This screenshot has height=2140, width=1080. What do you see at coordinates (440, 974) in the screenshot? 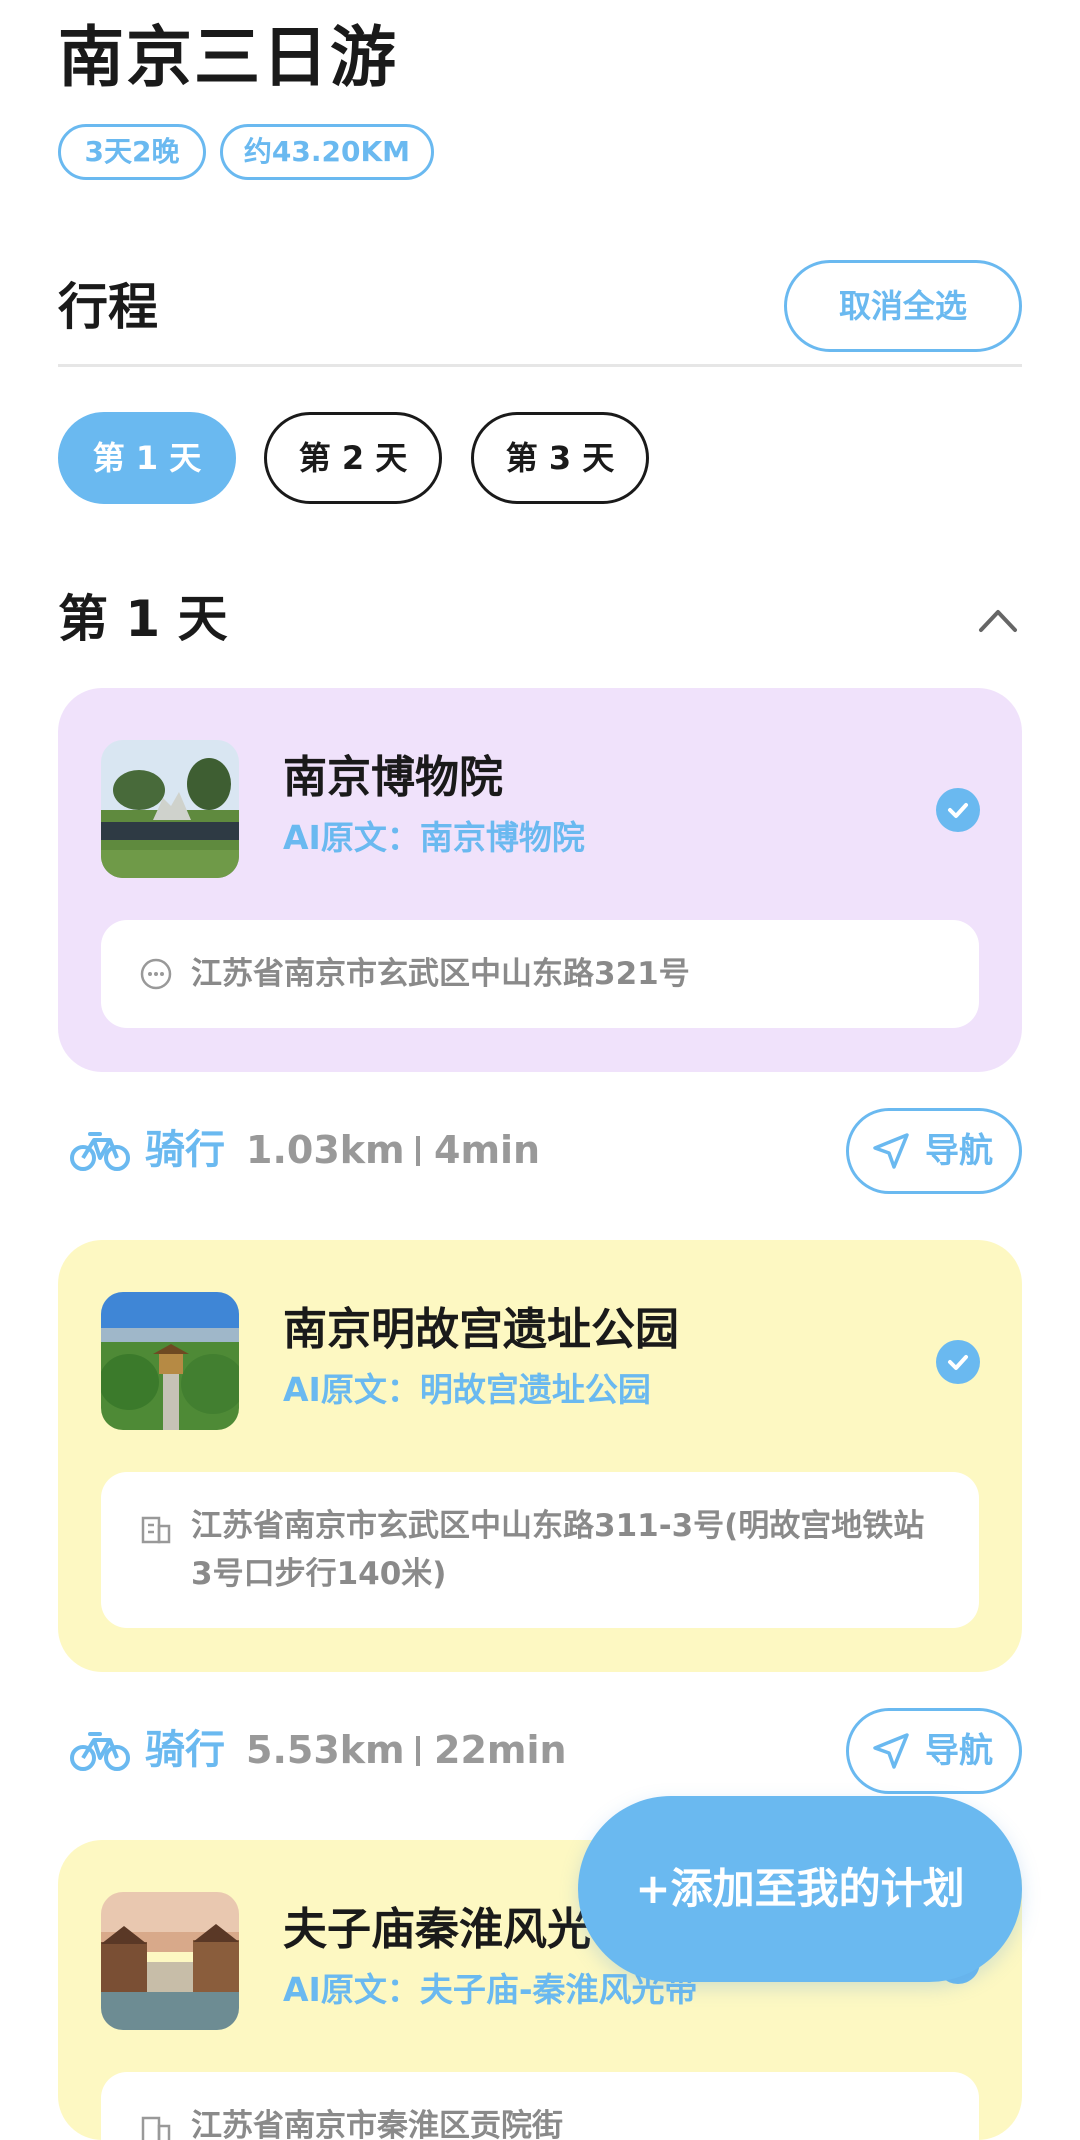
I see `address-text: 江苏省南京市玄武区中山东路321号` at bounding box center [440, 974].